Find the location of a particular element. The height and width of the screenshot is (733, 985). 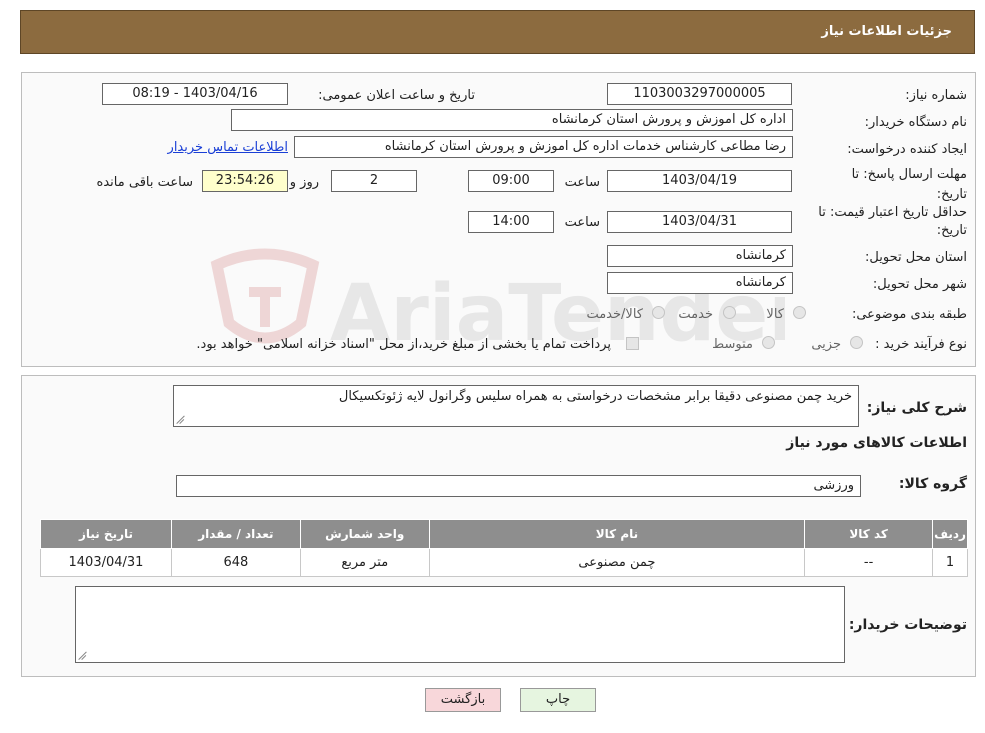

category-label: طبقه بندی موضوعی: is located at coordinates (909, 314).